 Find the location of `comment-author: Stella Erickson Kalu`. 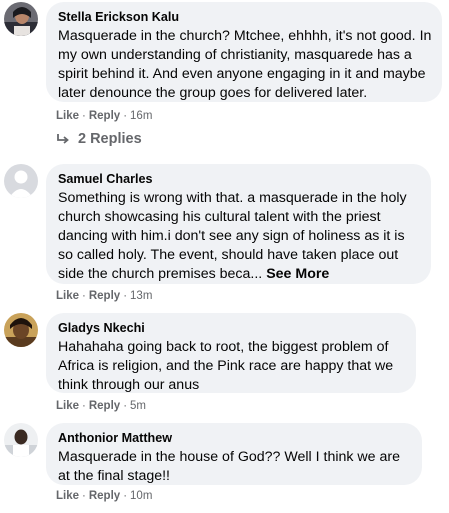

comment-author: Stella Erickson Kalu is located at coordinates (245, 17).